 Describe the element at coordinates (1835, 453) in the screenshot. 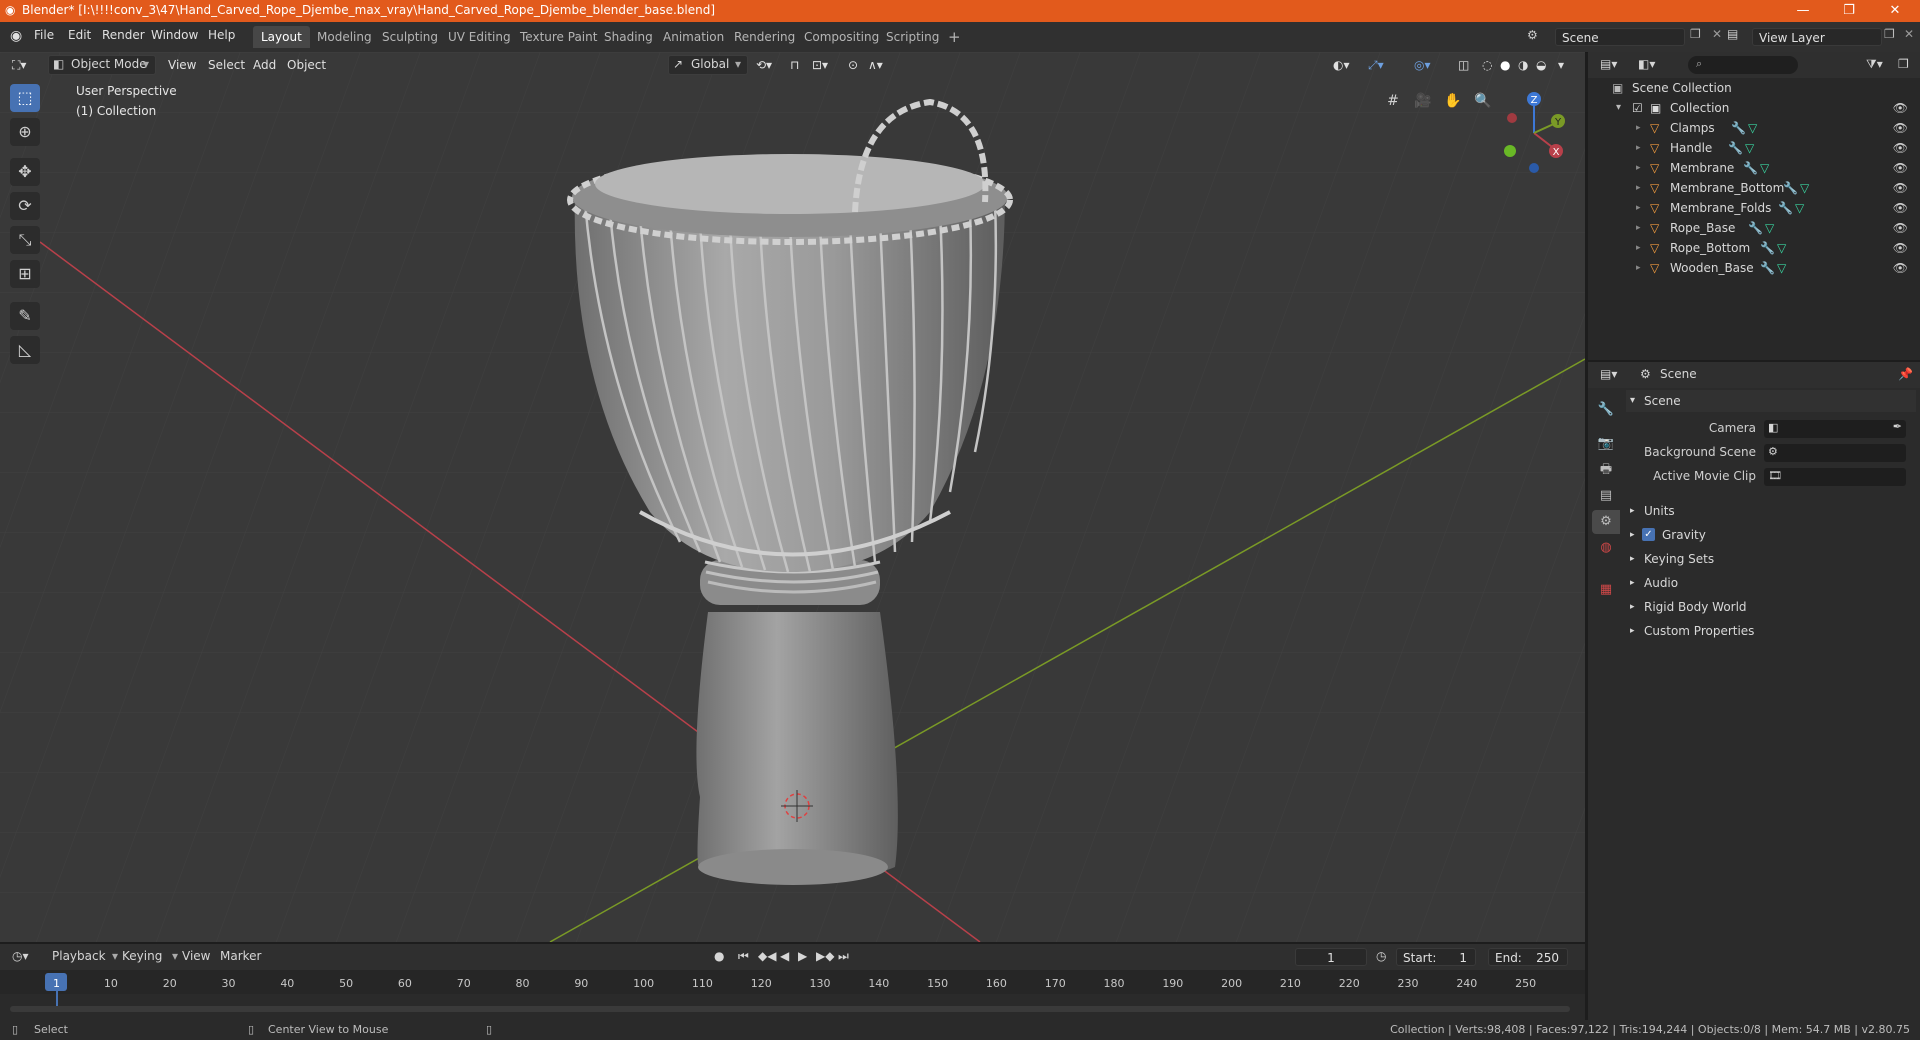

I see `background-scene-field: ⚙` at that location.